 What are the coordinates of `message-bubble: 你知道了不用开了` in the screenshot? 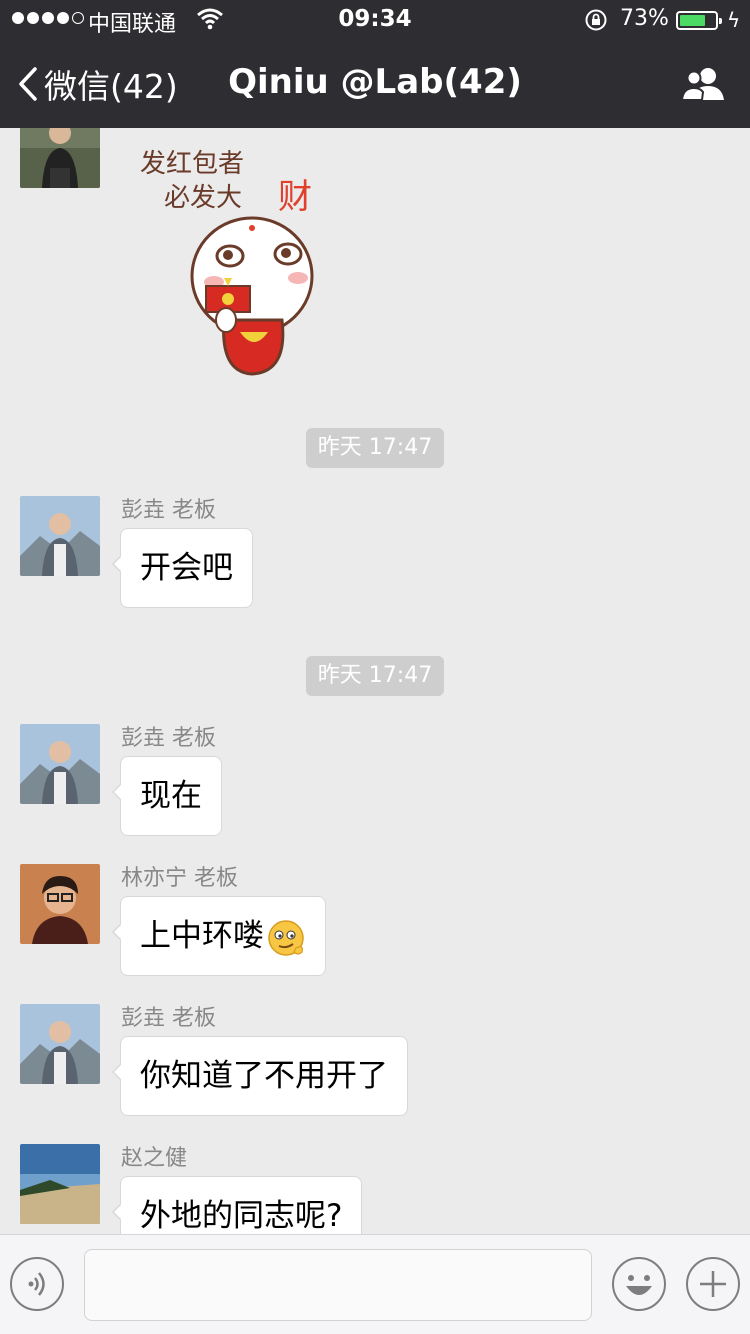 It's located at (260, 1076).